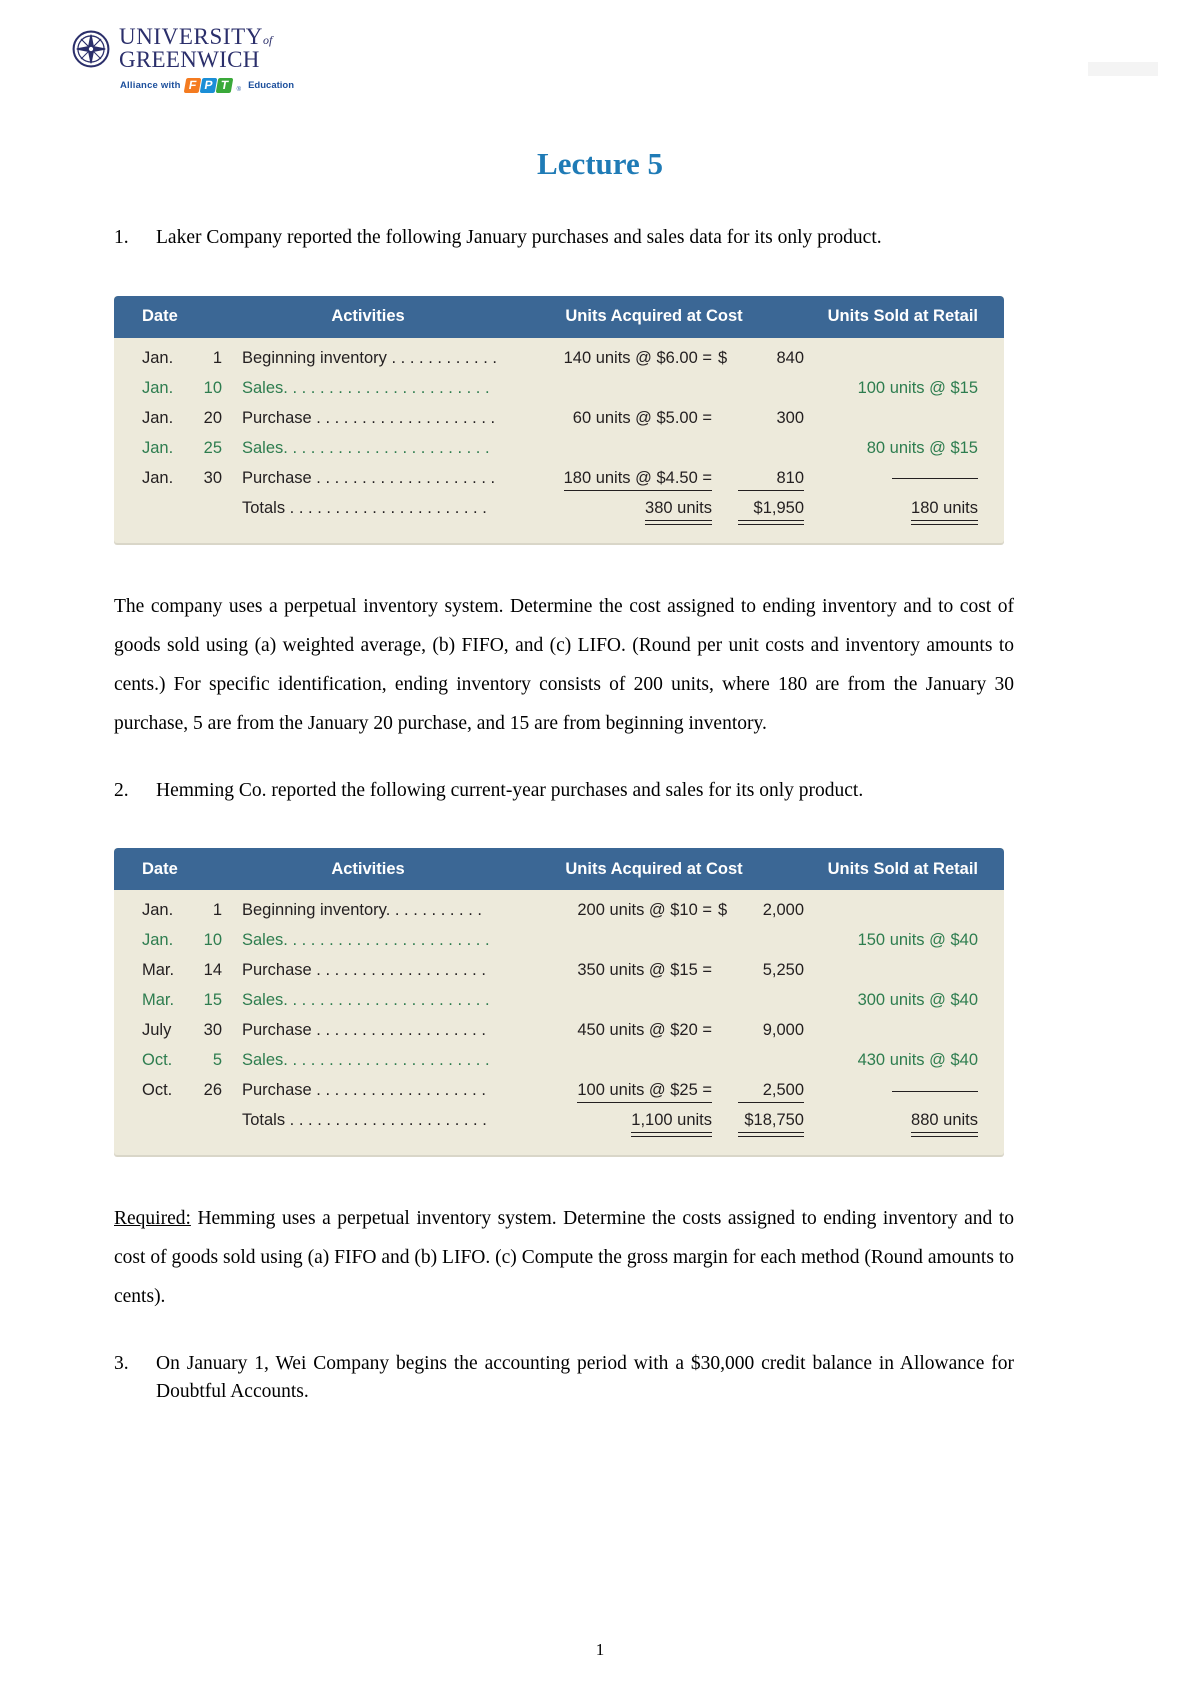 The width and height of the screenshot is (1200, 1698). I want to click on fpt-letter-p: P, so click(208, 86).